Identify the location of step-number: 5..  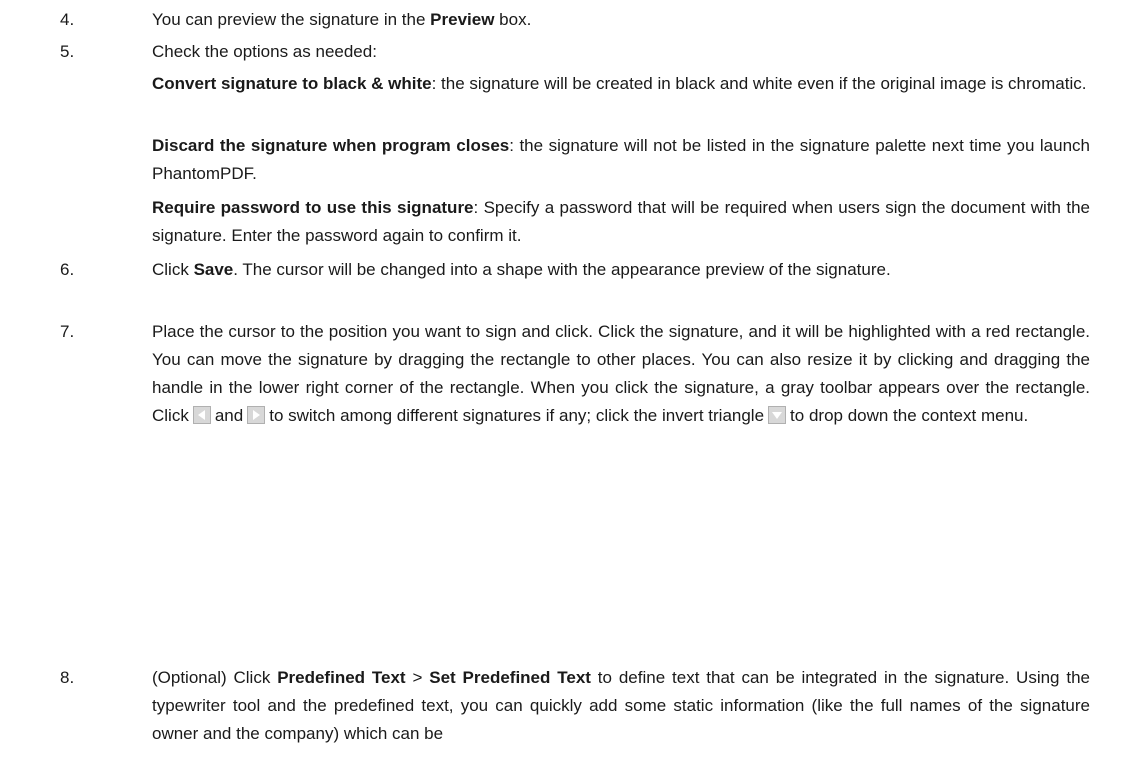
(67, 51).